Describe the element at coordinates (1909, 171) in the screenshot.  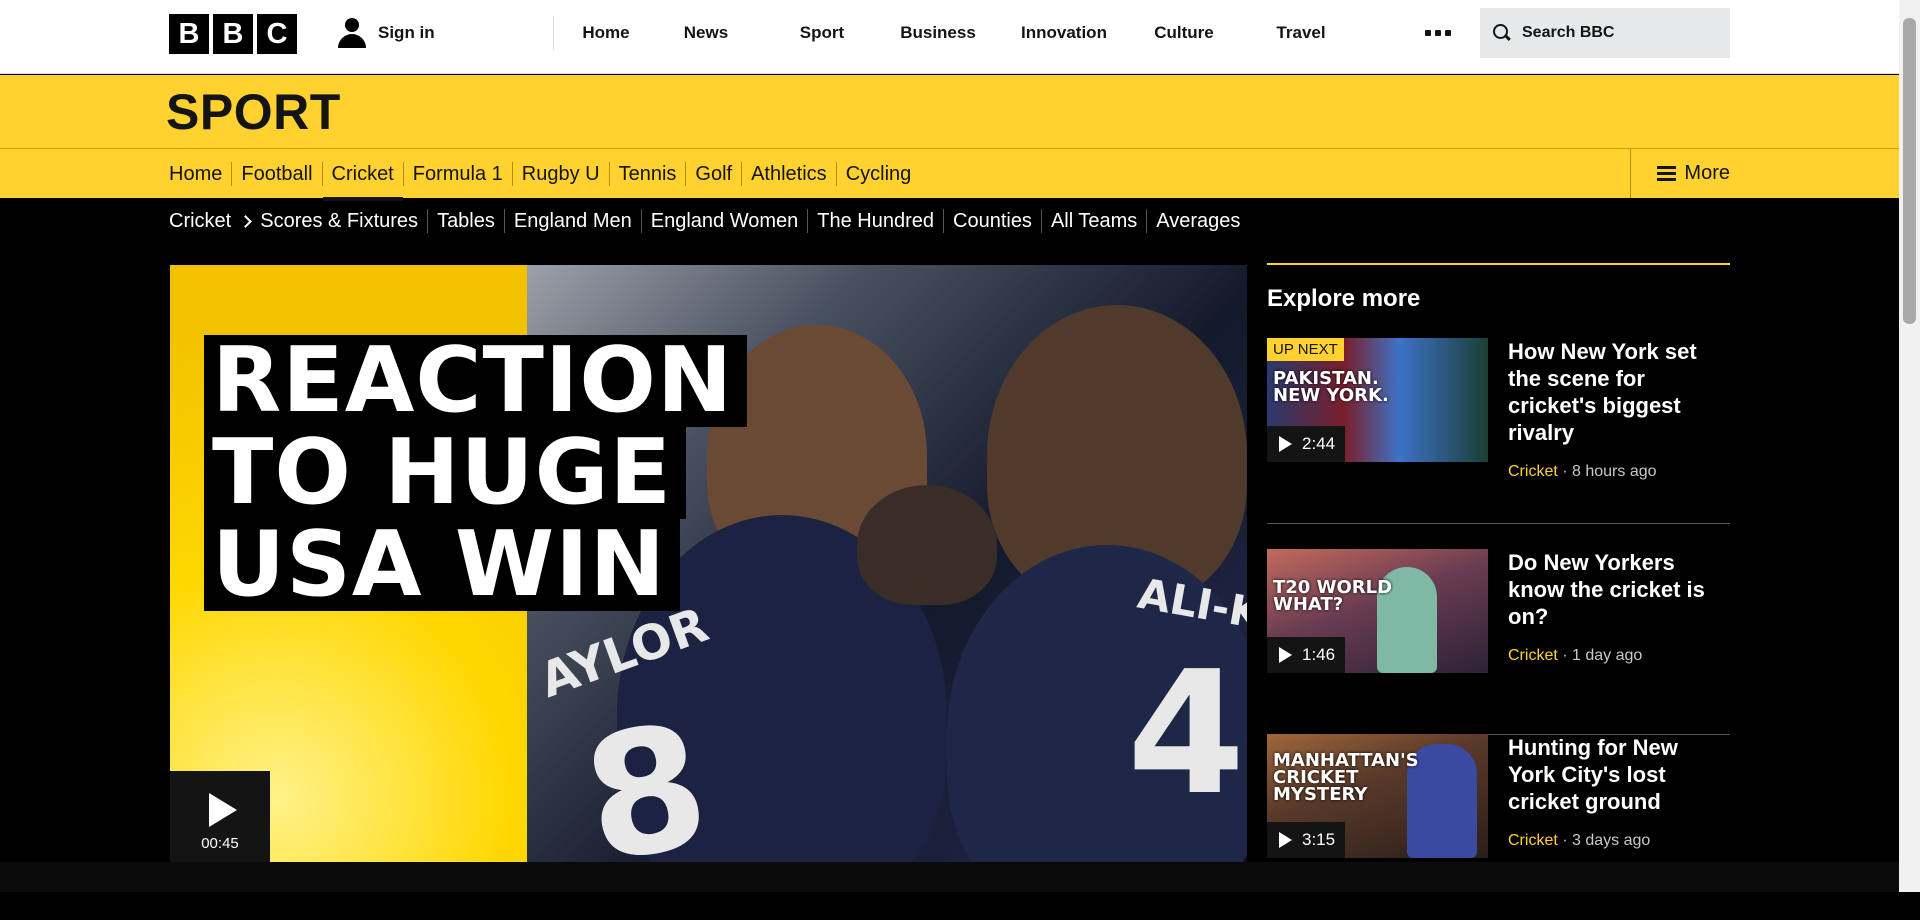
I see `scrollbar-thumb` at that location.